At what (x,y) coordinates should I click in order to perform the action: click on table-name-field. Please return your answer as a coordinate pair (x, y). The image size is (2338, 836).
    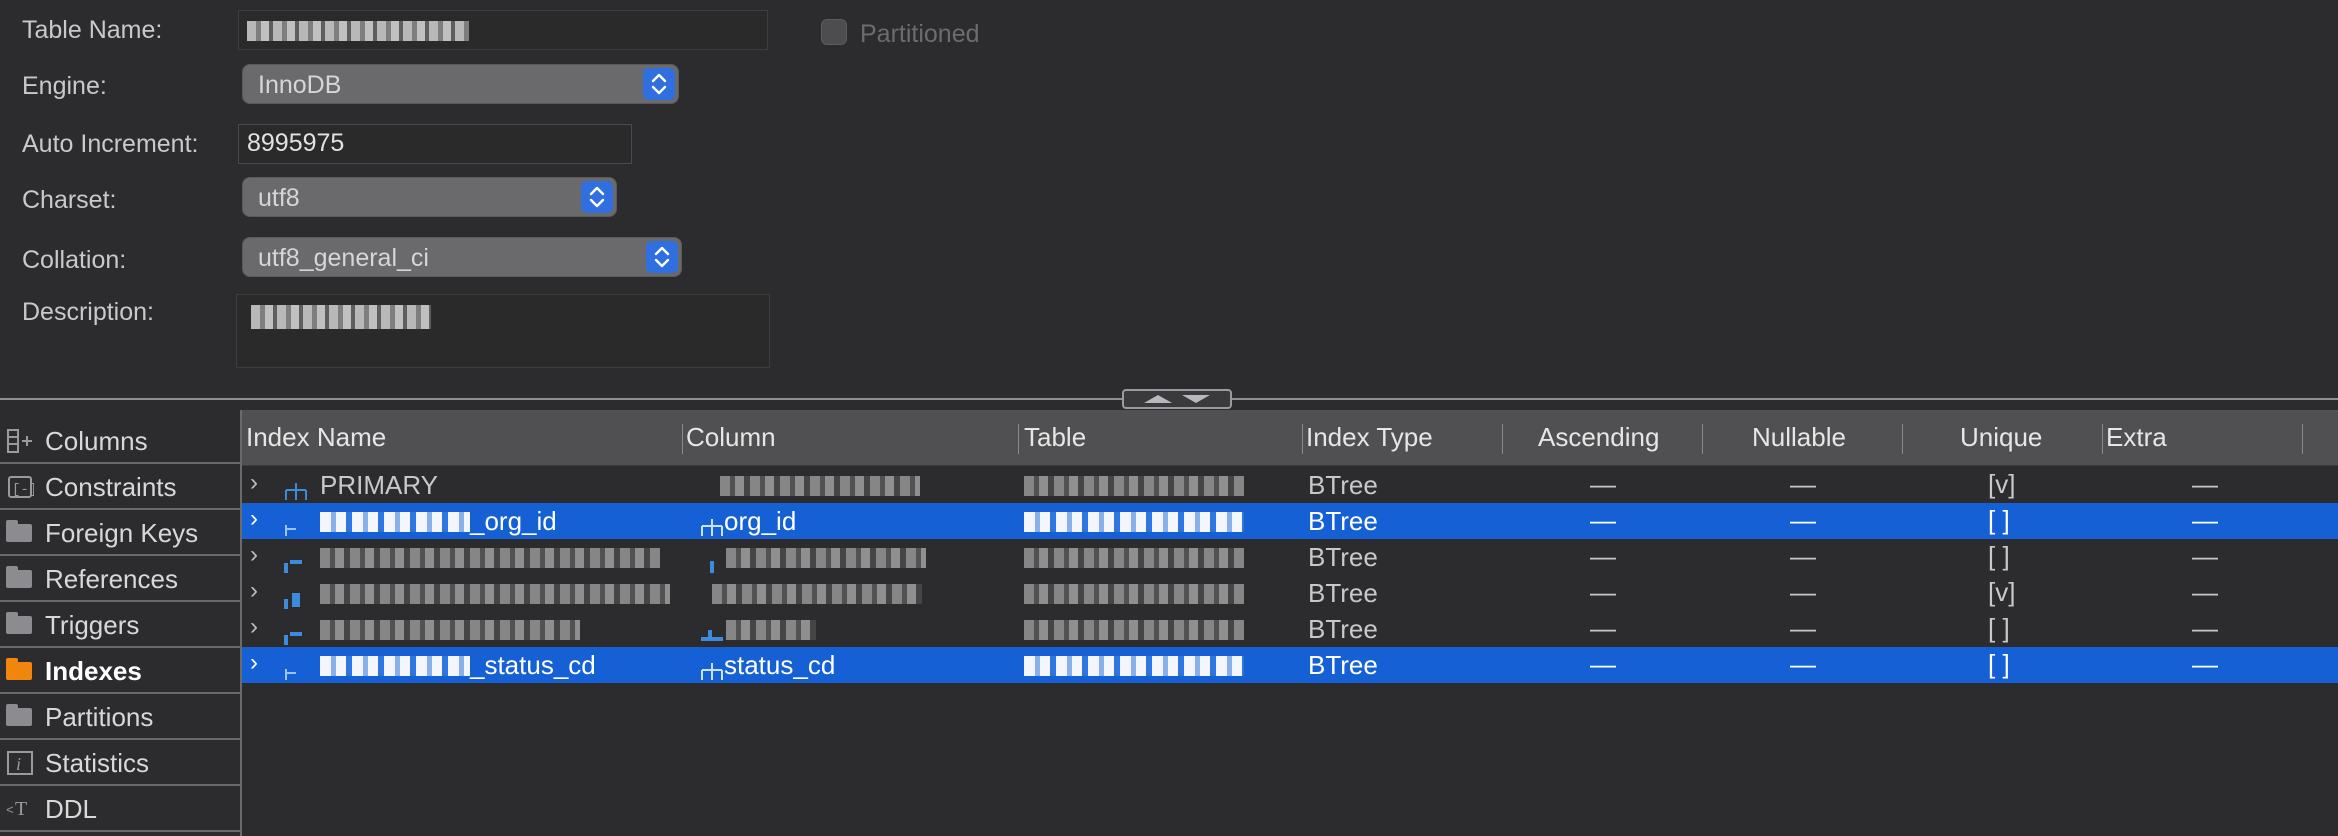
    Looking at the image, I should click on (503, 30).